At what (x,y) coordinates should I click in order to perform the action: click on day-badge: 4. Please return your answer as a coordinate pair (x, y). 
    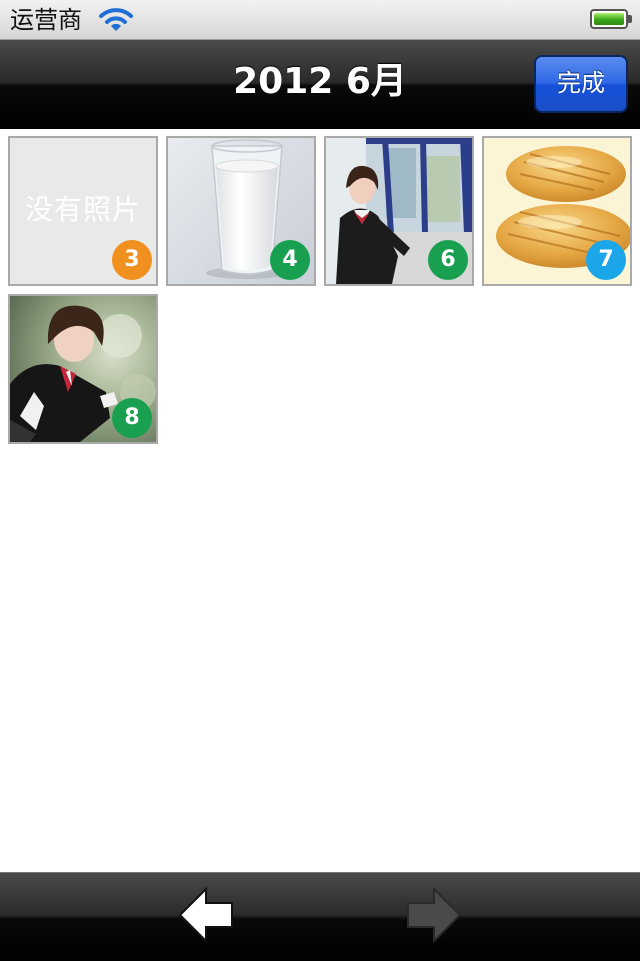
    Looking at the image, I should click on (290, 260).